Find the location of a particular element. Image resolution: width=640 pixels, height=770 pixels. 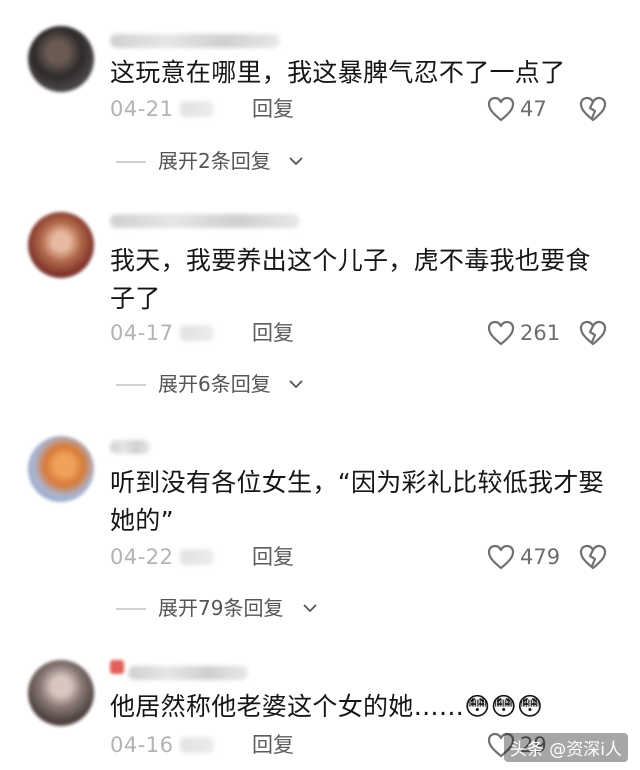

expand-replies-label: 展开79条回复 is located at coordinates (221, 608).